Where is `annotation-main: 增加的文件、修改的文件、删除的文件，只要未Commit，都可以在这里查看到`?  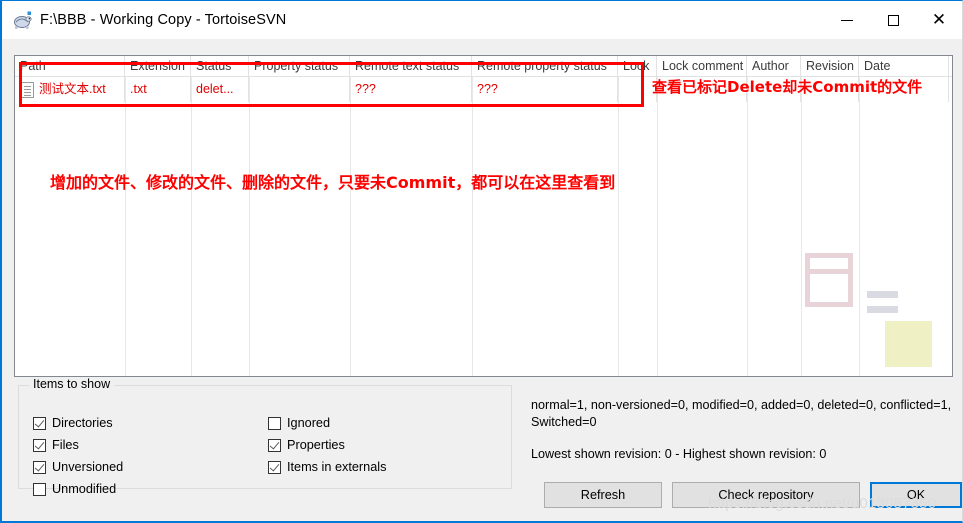
annotation-main: 增加的文件、修改的文件、删除的文件，只要未Commit，都可以在这里查看到 is located at coordinates (333, 182).